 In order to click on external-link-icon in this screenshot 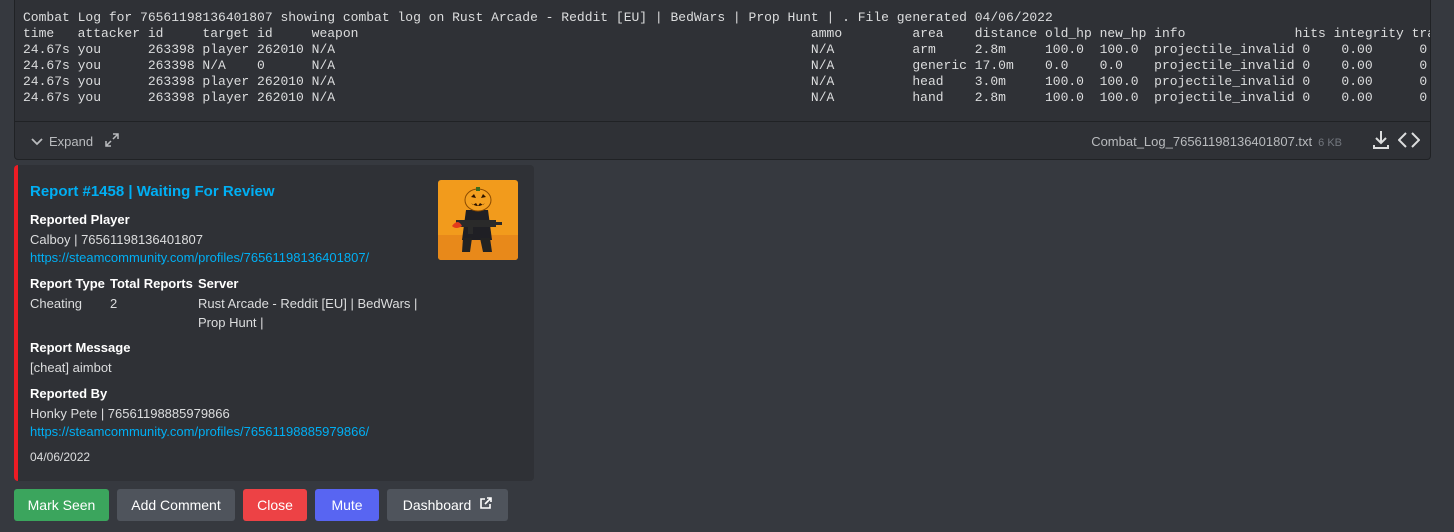, I will do `click(482, 505)`.